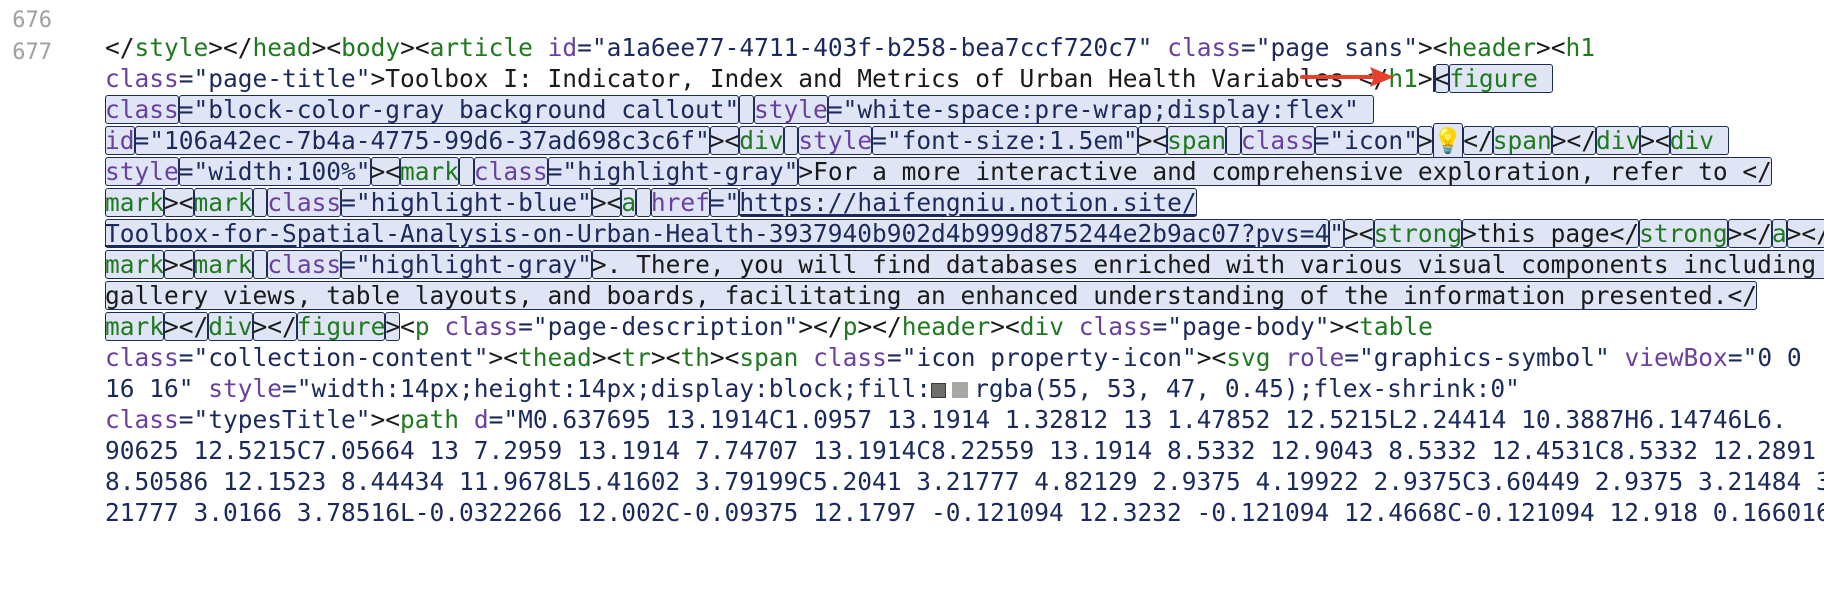 This screenshot has height=612, width=1824. I want to click on code-token-str: https://haifengniu.notion.site/, so click(968, 202).